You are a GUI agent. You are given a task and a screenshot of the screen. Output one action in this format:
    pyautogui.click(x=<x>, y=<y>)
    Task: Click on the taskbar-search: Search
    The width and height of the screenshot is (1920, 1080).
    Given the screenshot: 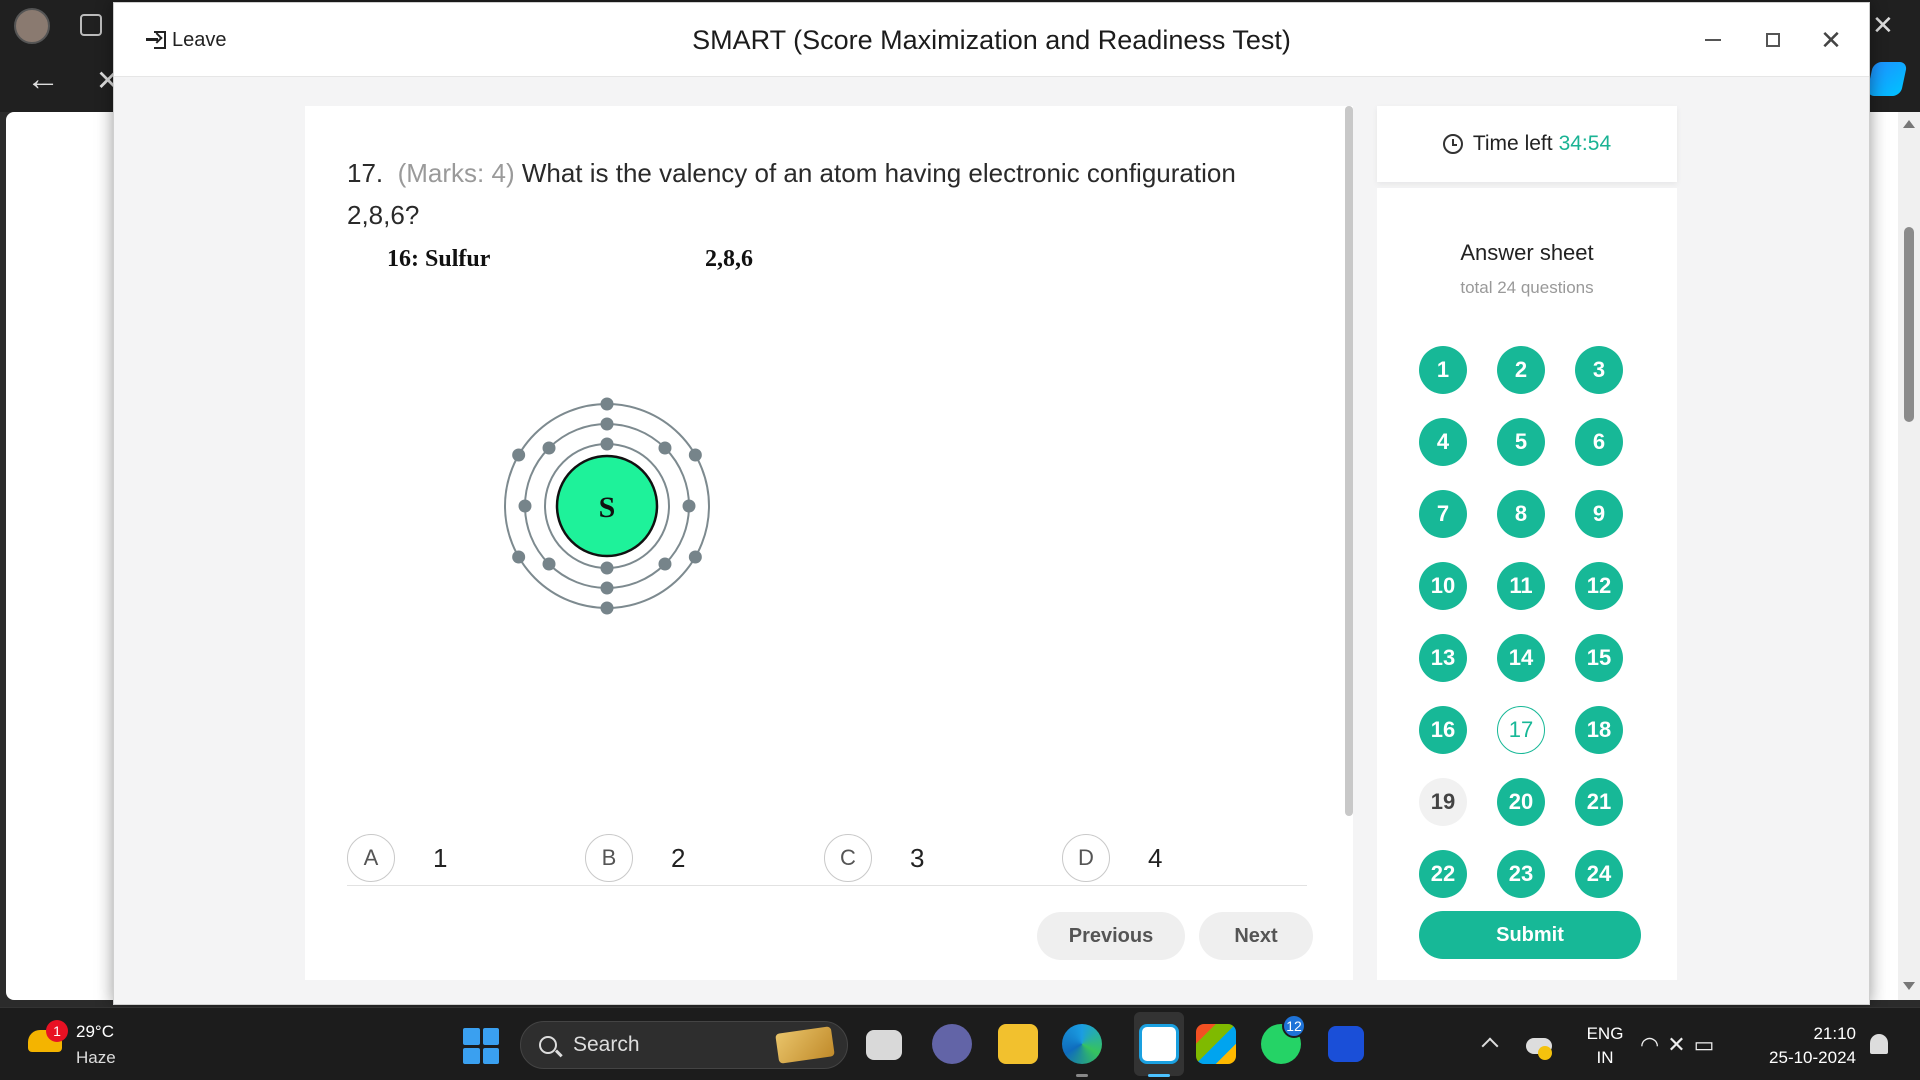 What is the action you would take?
    pyautogui.click(x=684, y=1045)
    